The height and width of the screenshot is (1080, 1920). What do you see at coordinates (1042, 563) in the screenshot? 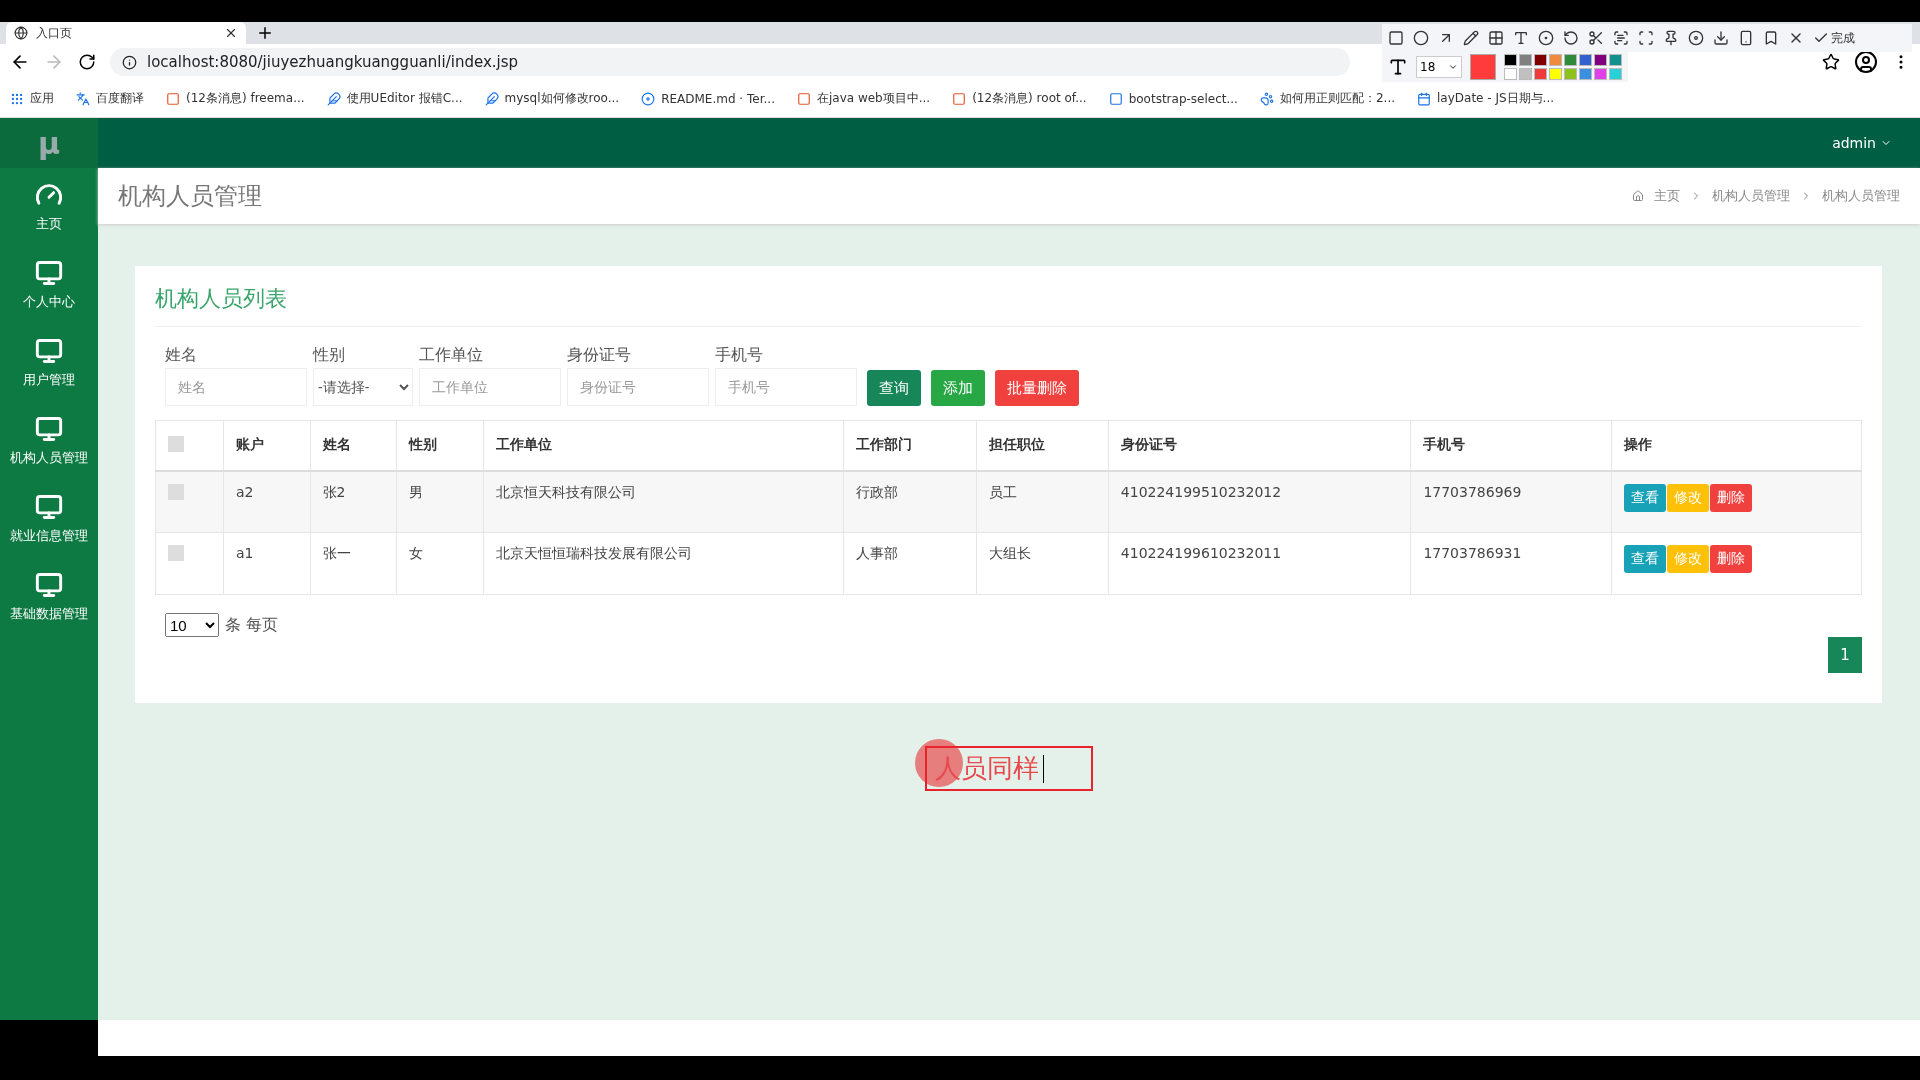
I see `table-cell: 大组长` at bounding box center [1042, 563].